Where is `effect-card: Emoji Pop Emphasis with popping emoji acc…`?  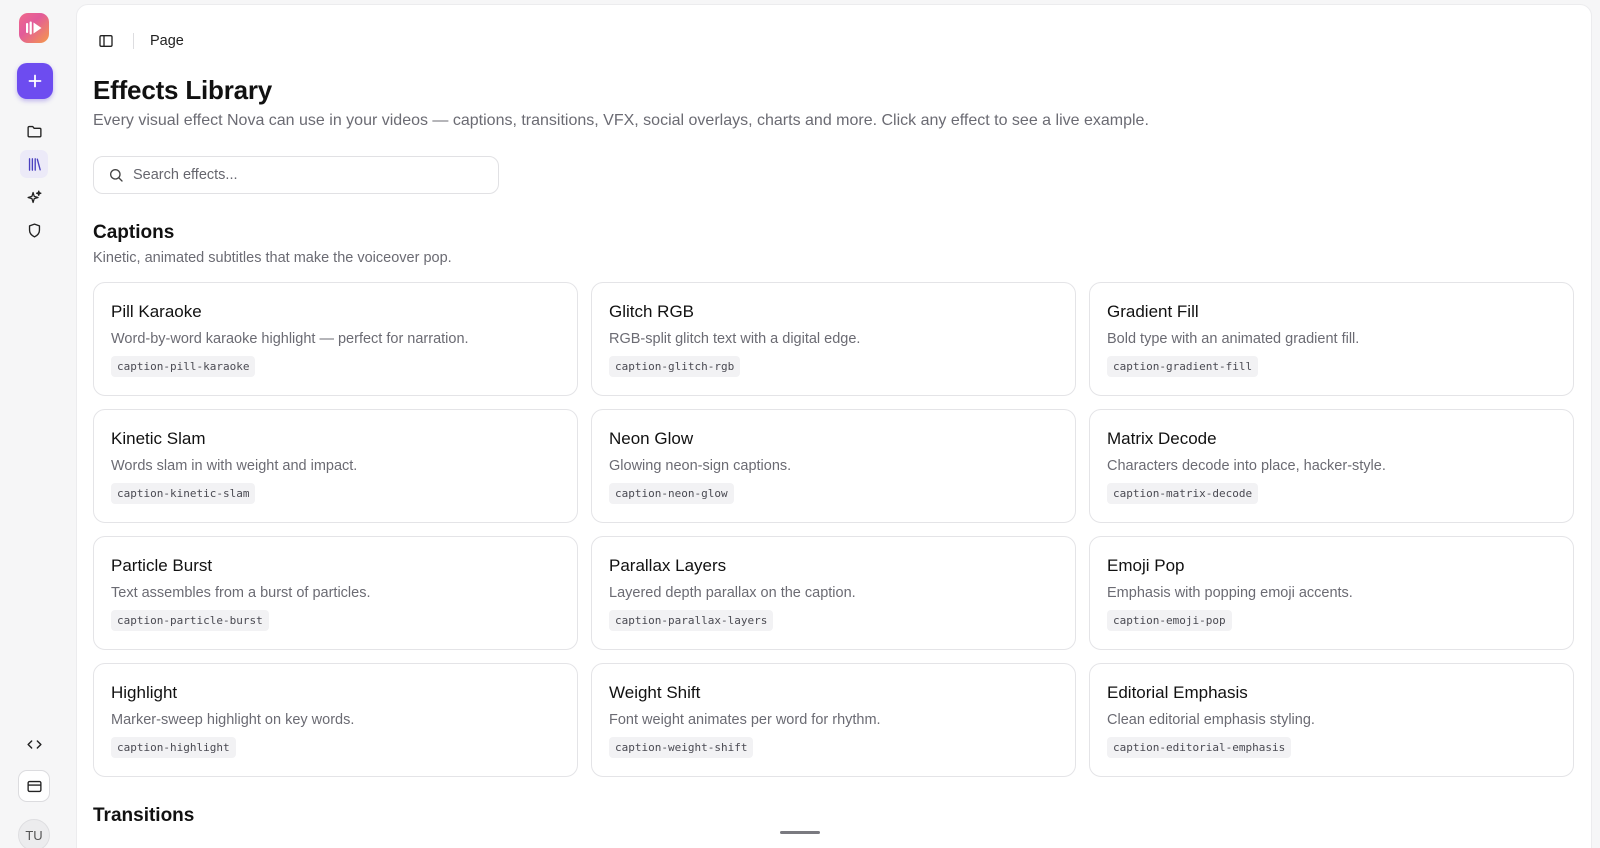 effect-card: Emoji Pop Emphasis with popping emoji acc… is located at coordinates (1331, 593).